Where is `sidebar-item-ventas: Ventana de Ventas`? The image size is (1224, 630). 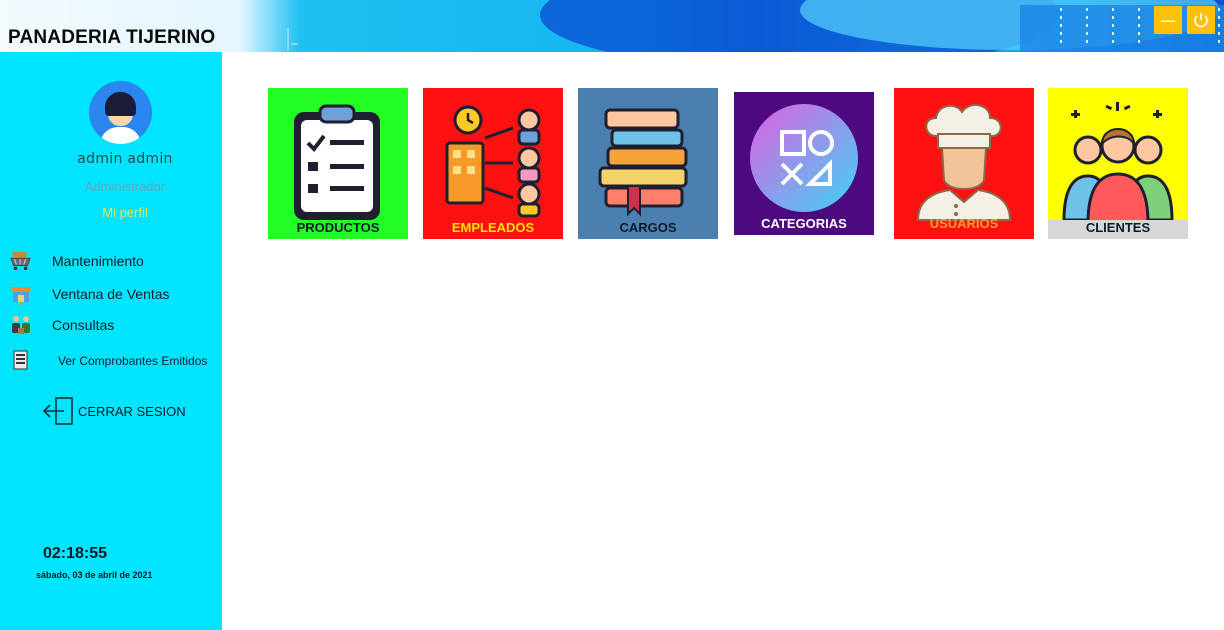
sidebar-item-ventas: Ventana de Ventas is located at coordinates (90, 294).